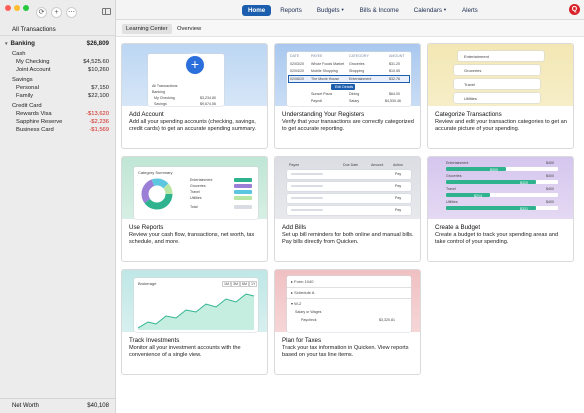  I want to click on preview-text: 6M, so click(244, 284).